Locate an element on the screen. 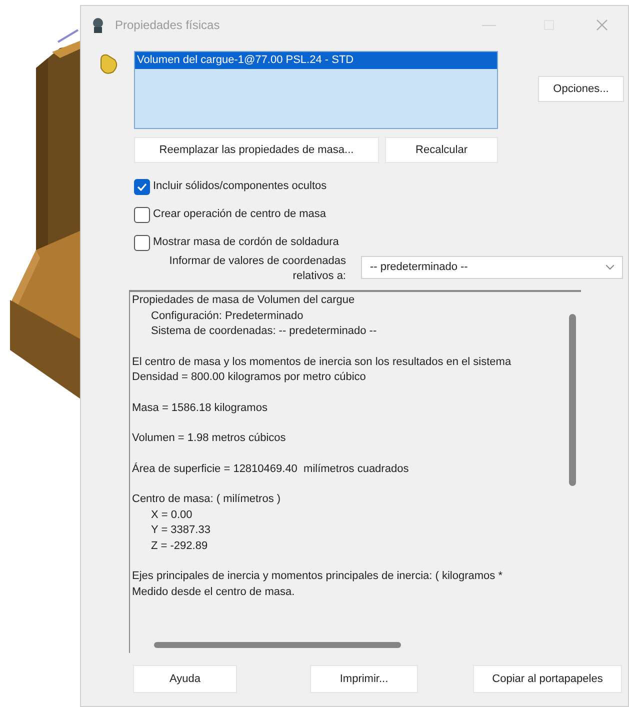  window-title: Propiedades físicas is located at coordinates (167, 25).